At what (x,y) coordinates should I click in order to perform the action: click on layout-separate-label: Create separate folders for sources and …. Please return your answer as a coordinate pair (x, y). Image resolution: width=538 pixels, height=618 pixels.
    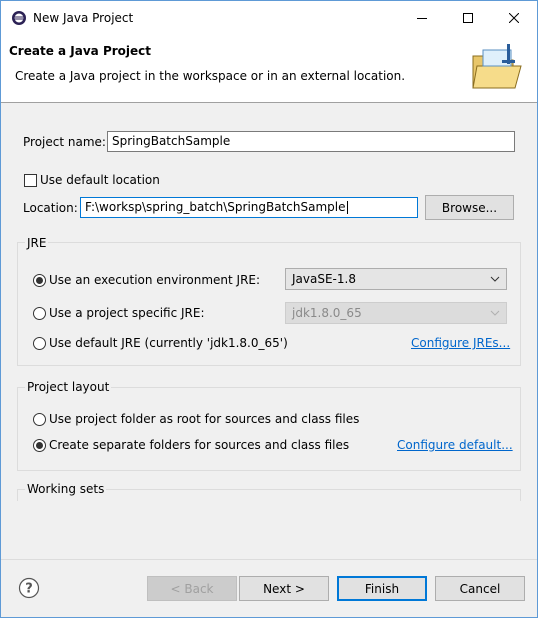
    Looking at the image, I should click on (199, 445).